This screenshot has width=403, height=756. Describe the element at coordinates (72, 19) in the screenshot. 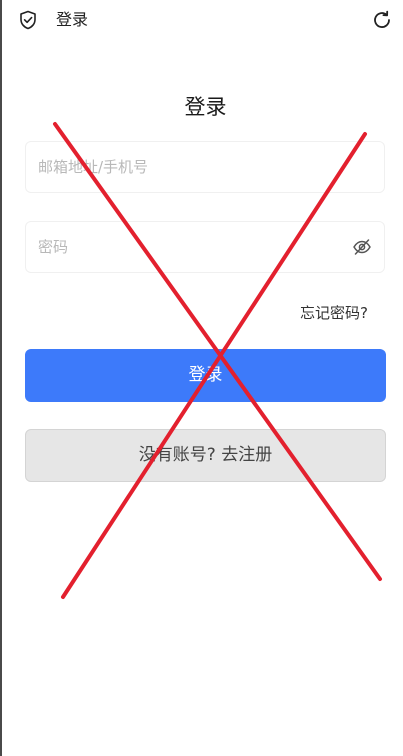

I see `app-title: 登录` at that location.